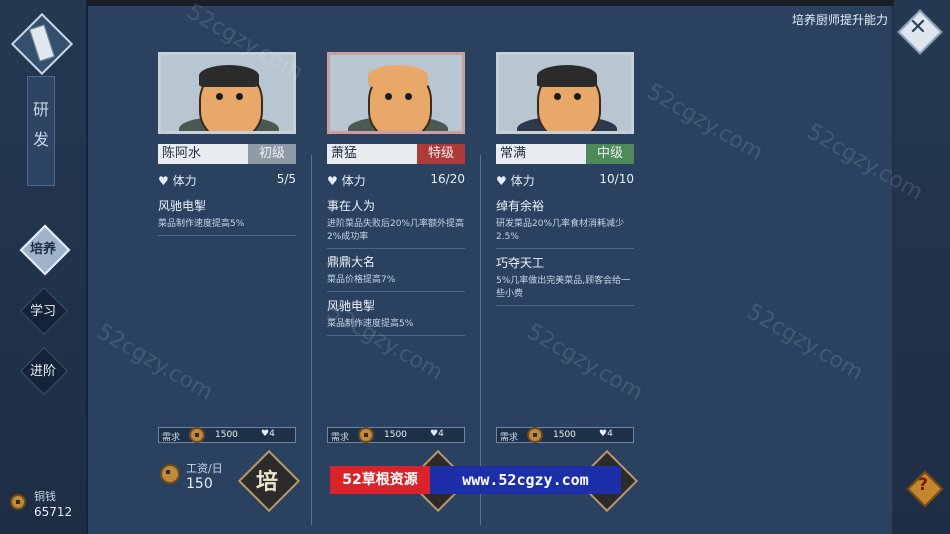 The width and height of the screenshot is (950, 534). I want to click on help-icon: ?, so click(923, 485).